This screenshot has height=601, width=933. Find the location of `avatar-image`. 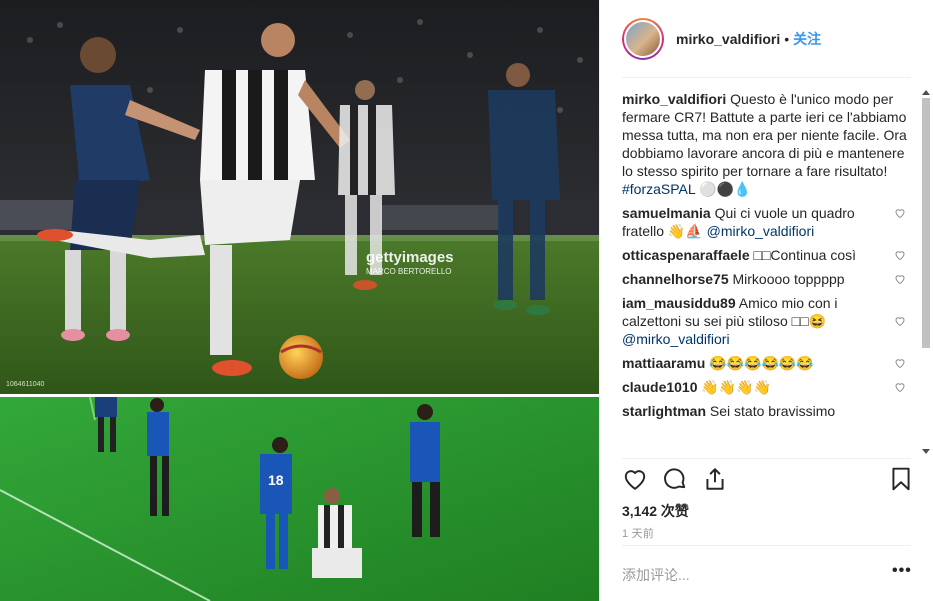

avatar-image is located at coordinates (643, 39).